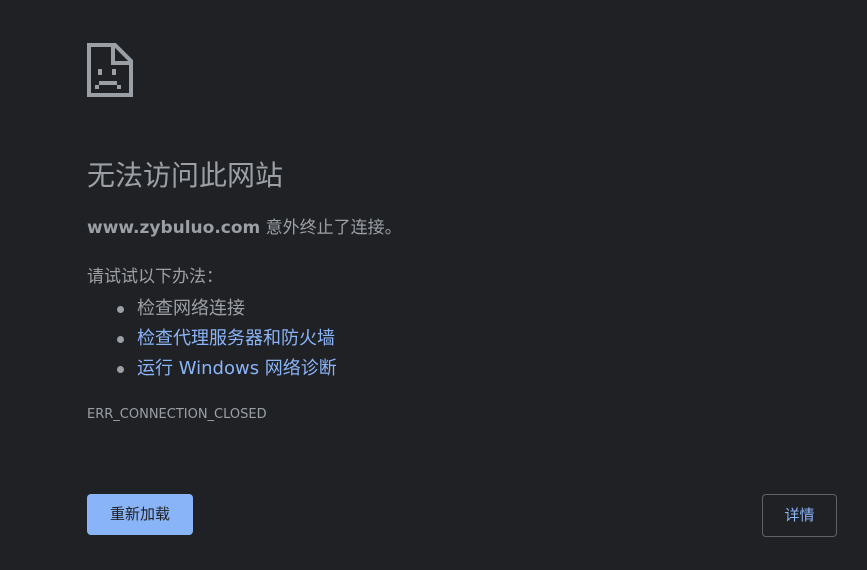 Image resolution: width=867 pixels, height=570 pixels. I want to click on suggestions-list: 检查网络连接 检查代理服务器和防火墙 运行 Windows 网络诊断, so click(212, 339).